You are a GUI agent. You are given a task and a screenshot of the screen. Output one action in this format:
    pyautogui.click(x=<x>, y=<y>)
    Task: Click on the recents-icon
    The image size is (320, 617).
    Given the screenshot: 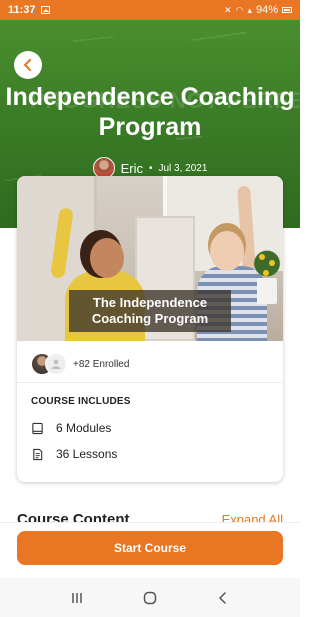 What is the action you would take?
    pyautogui.click(x=76, y=597)
    